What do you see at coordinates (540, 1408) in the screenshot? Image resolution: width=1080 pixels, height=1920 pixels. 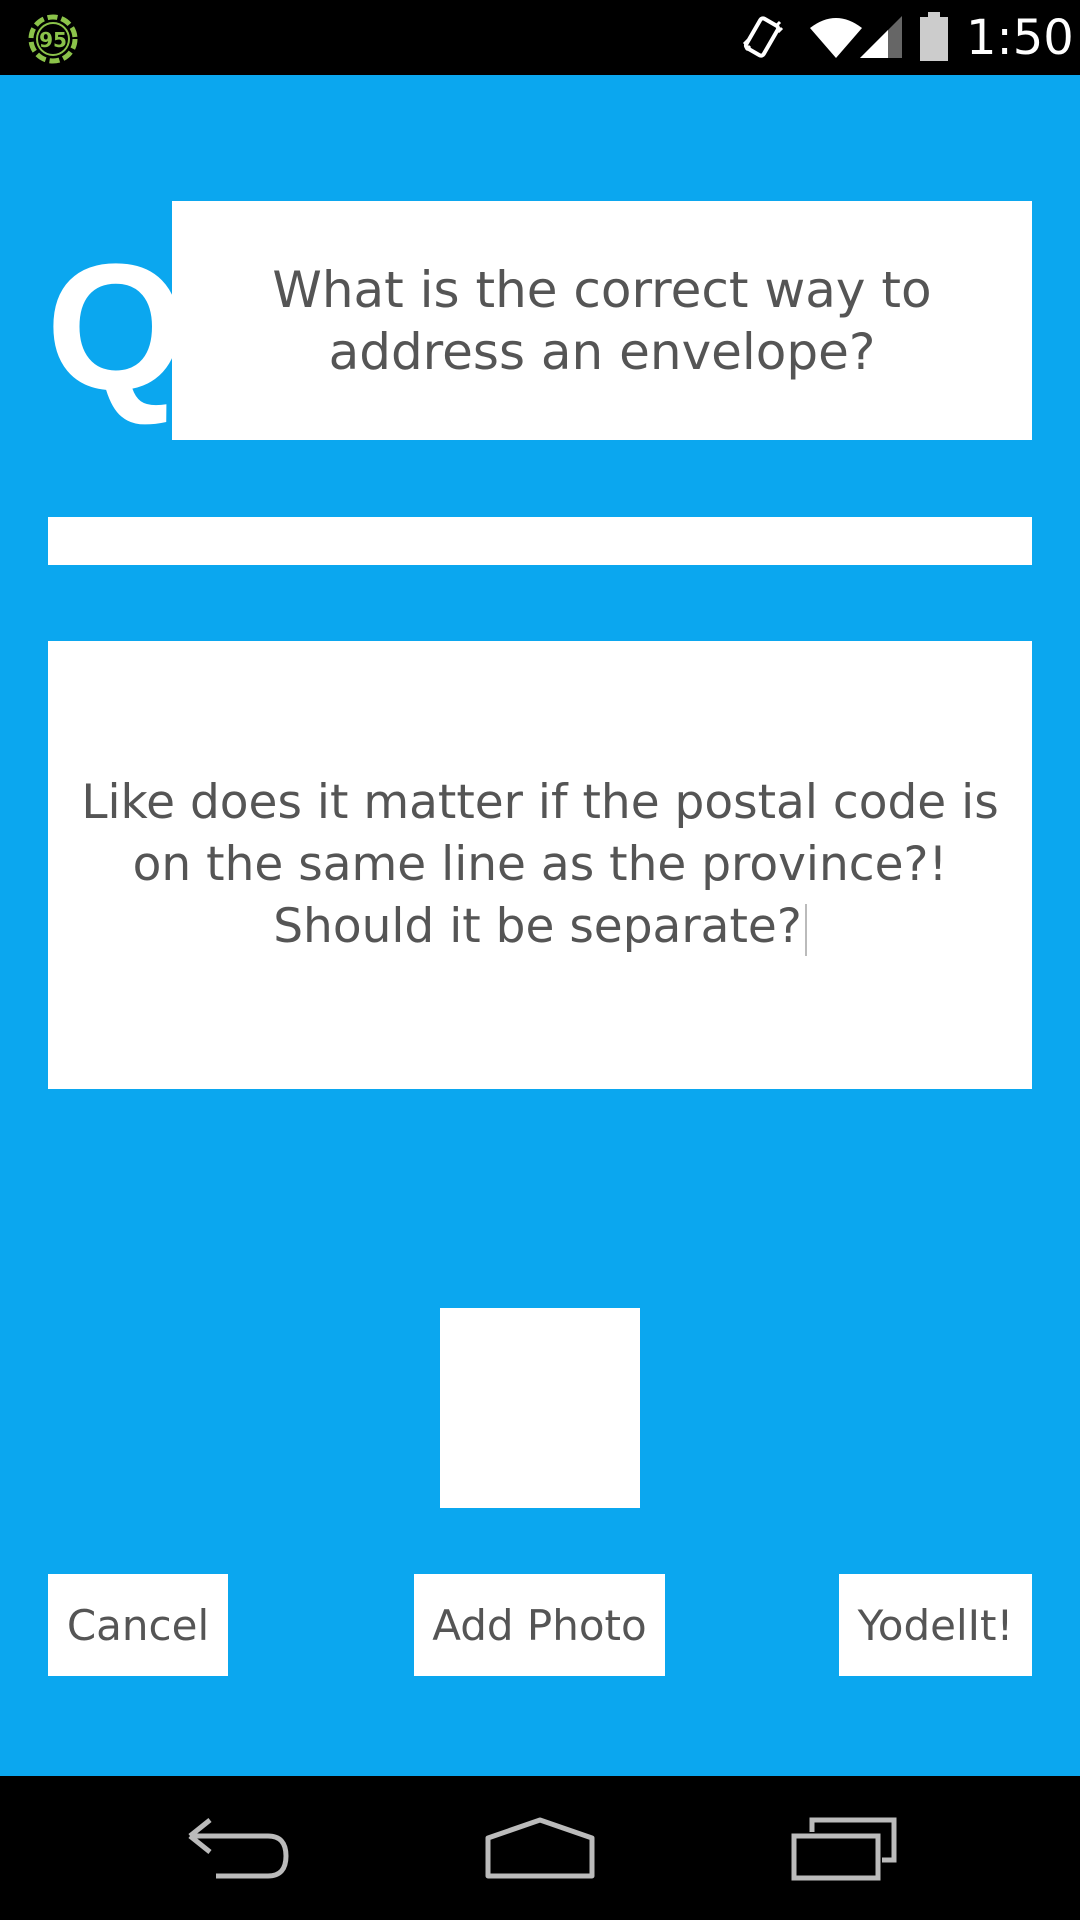 I see `photo-preview` at bounding box center [540, 1408].